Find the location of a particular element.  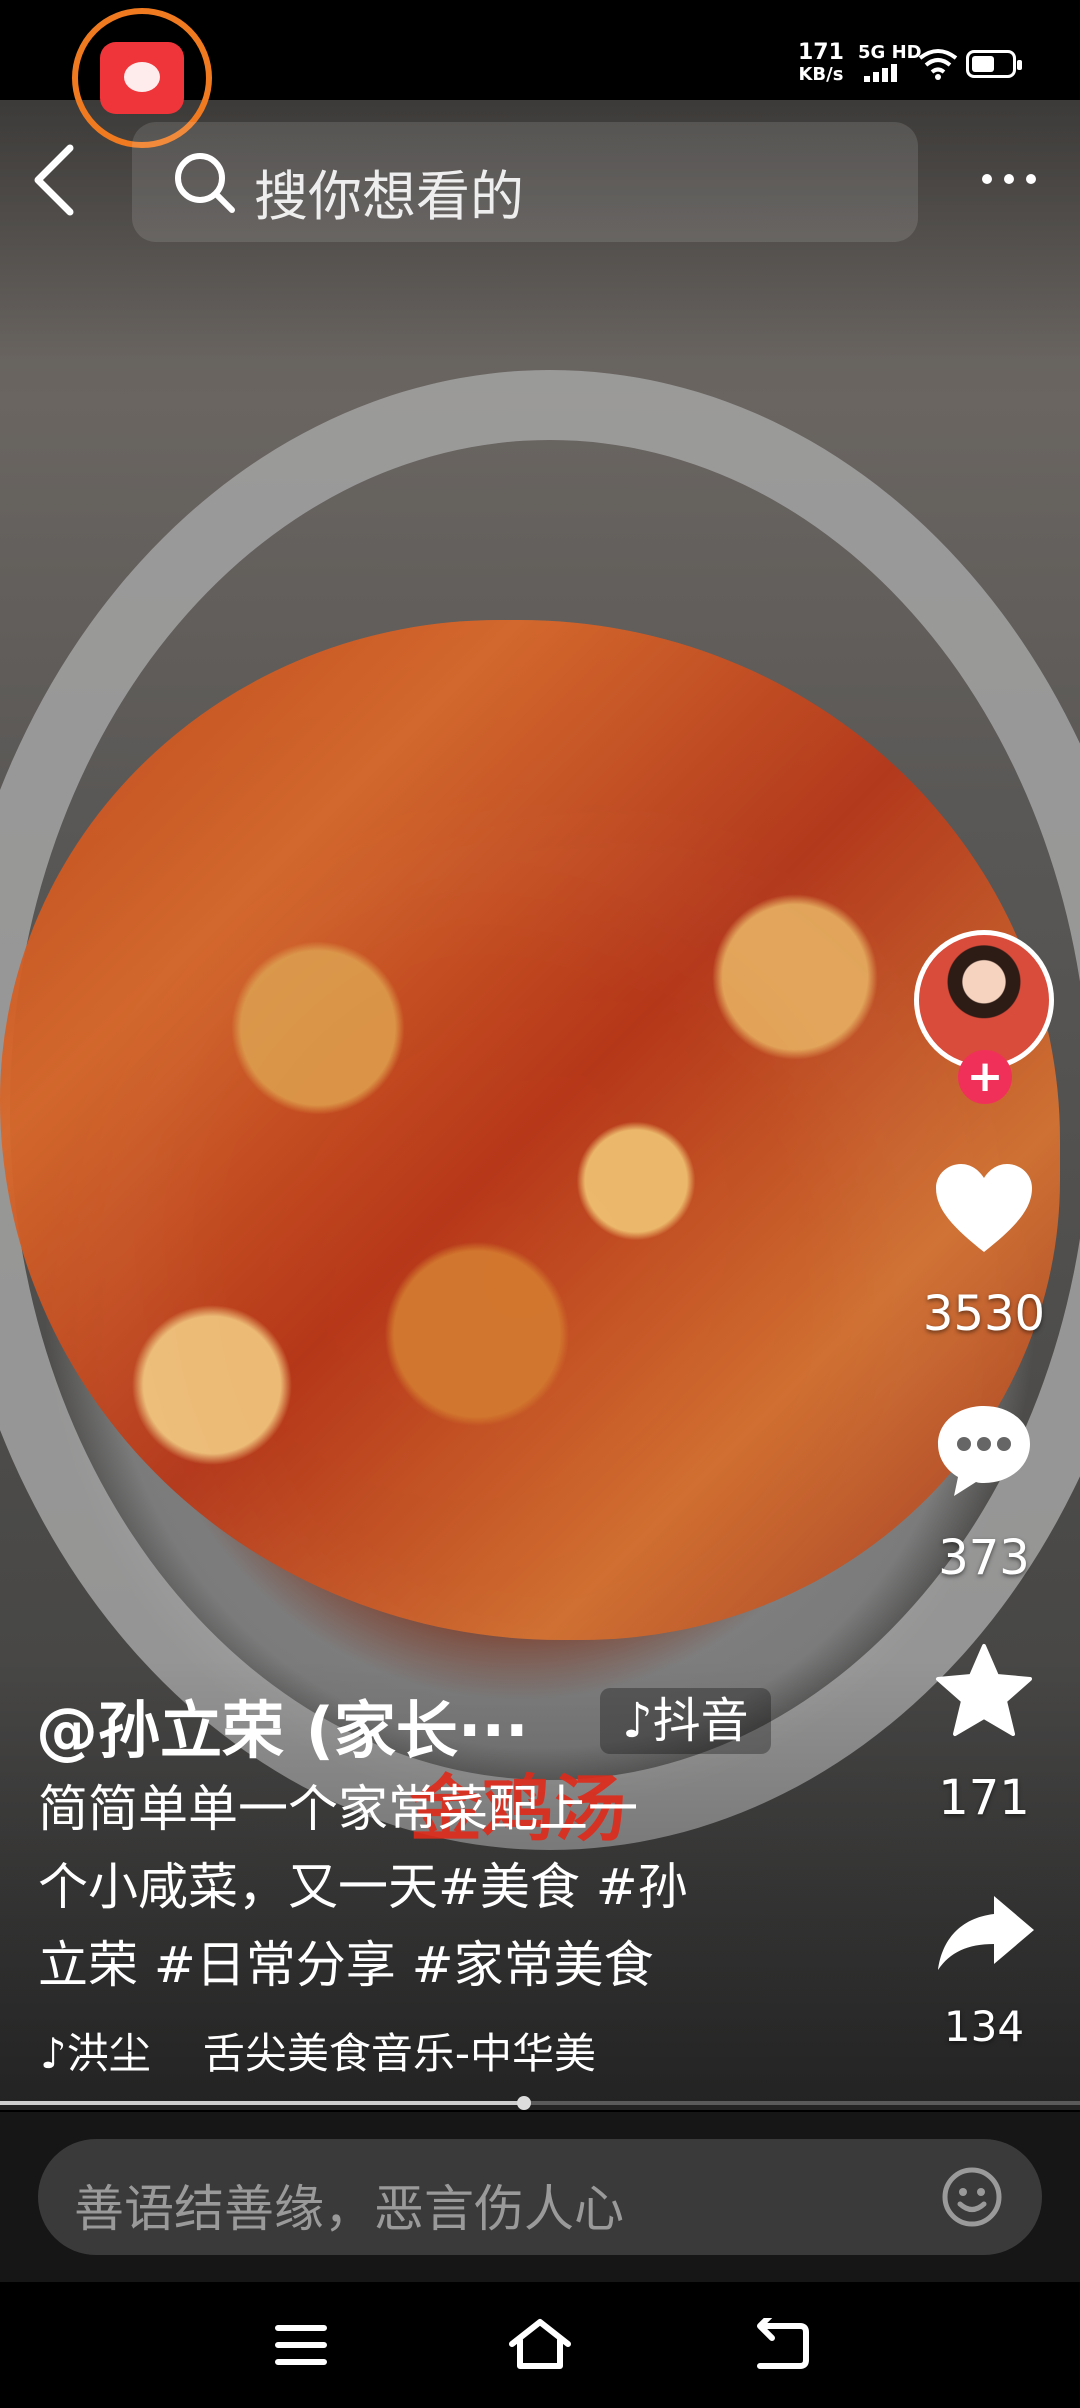

video-progress-bar is located at coordinates (540, 2103).